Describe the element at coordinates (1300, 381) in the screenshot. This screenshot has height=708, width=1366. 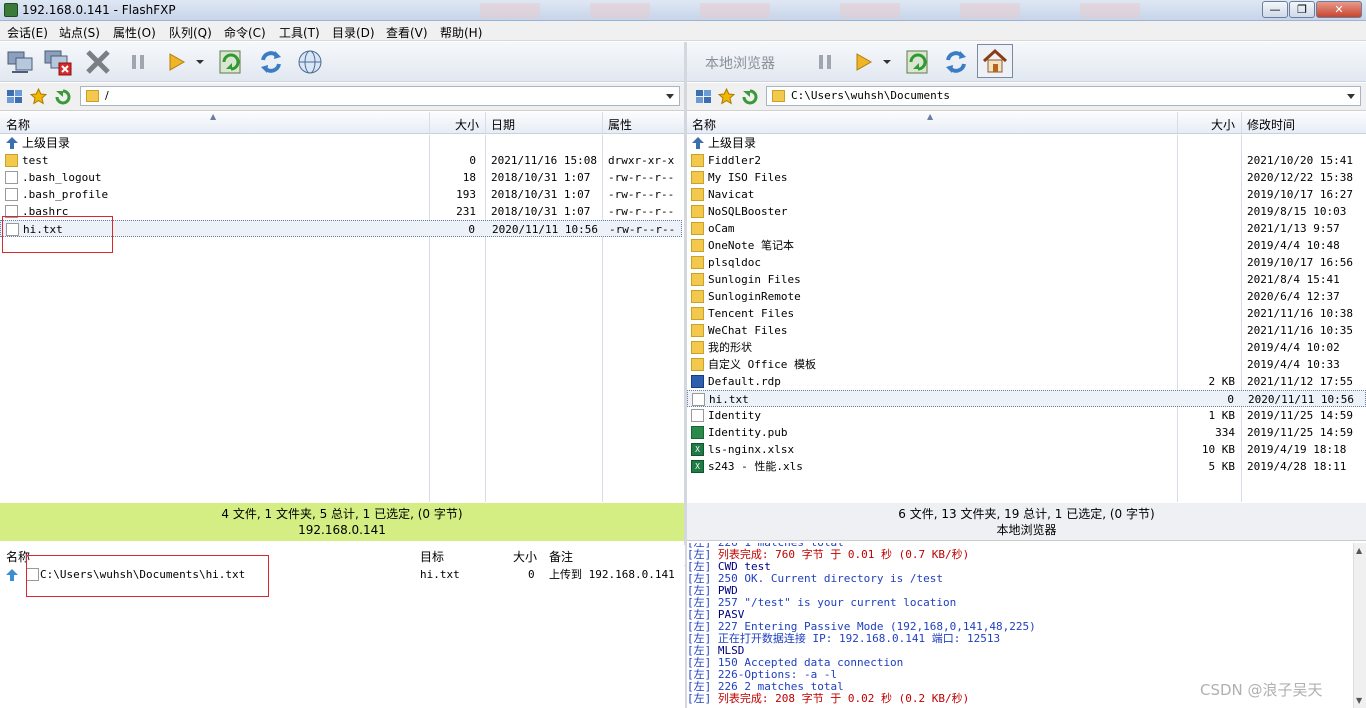
I see `file-date: 2021/11/12 17:55` at that location.